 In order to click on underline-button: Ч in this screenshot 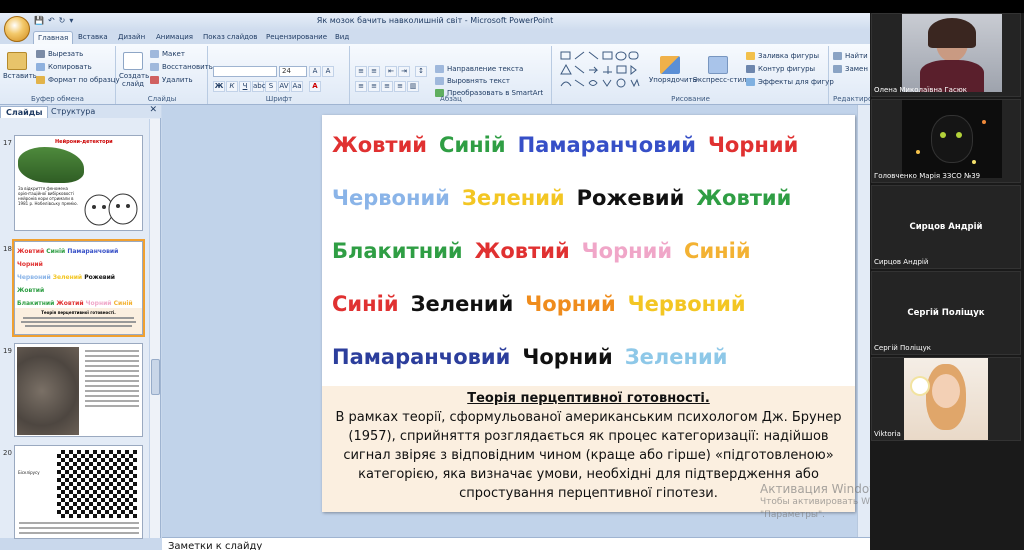, I will do `click(245, 86)`.